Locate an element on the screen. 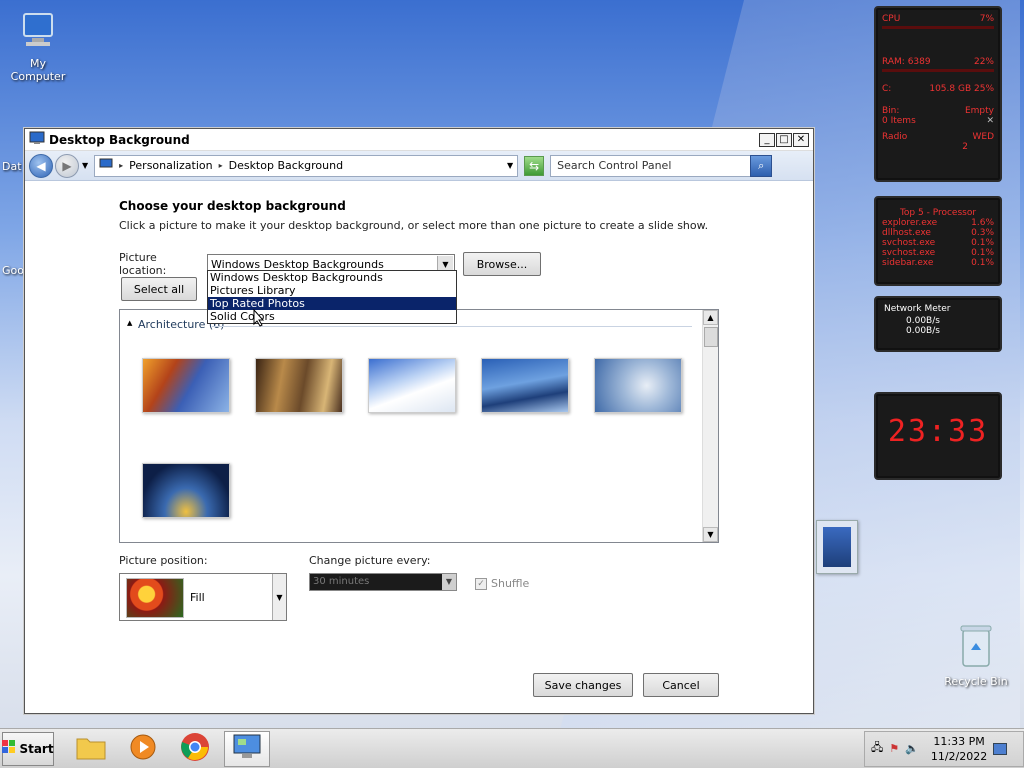 The image size is (1024, 768). start-button: Start is located at coordinates (28, 748).